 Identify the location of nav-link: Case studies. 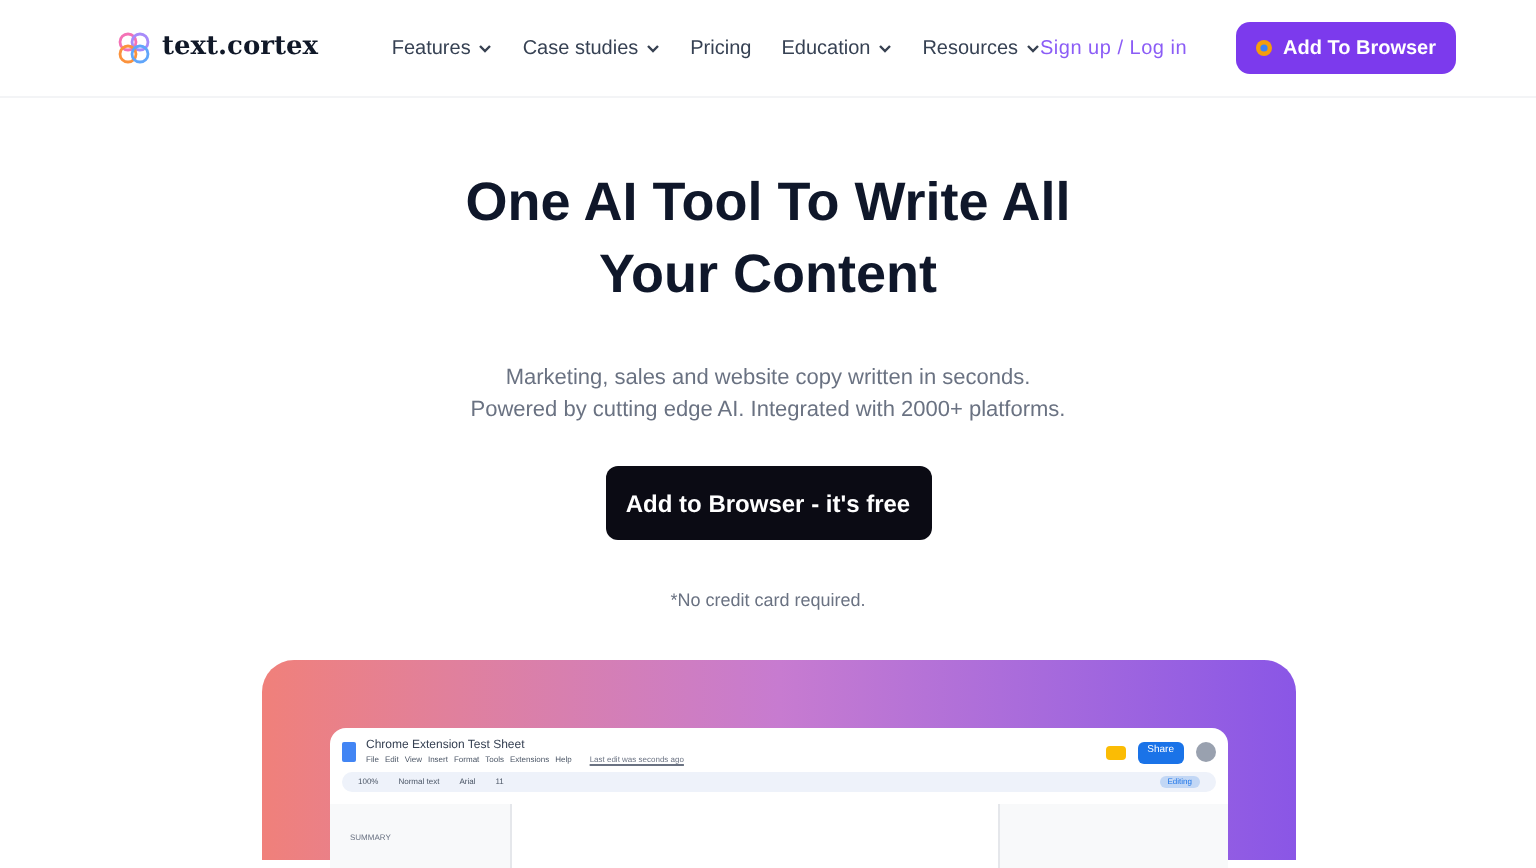
(591, 48).